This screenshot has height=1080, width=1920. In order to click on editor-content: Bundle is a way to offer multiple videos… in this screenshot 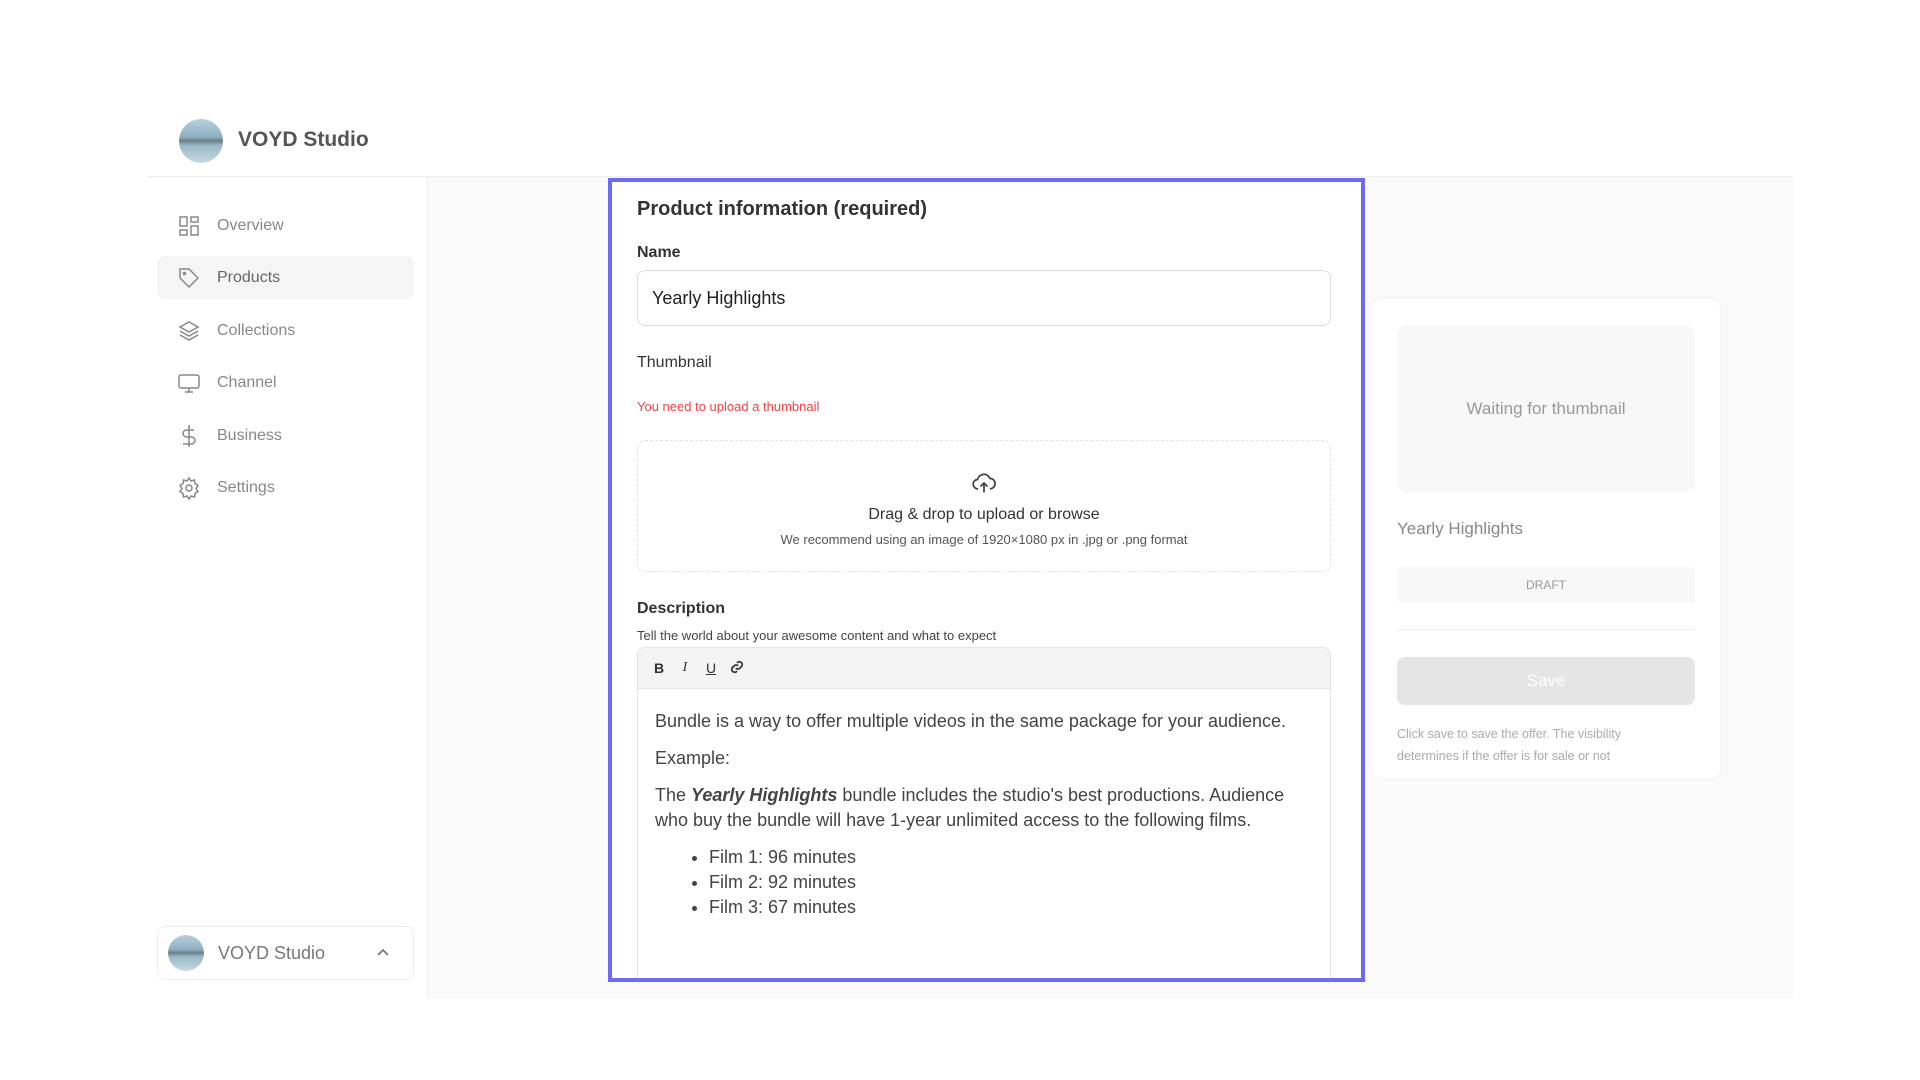, I will do `click(984, 814)`.